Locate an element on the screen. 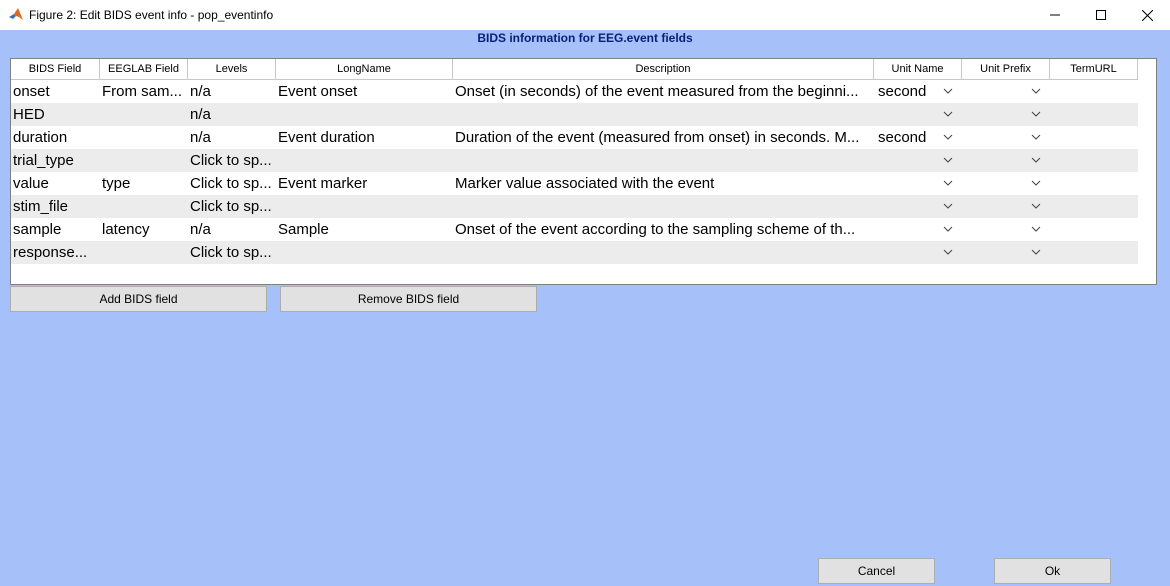 This screenshot has height=586, width=1170. cell-longname: Event onset is located at coordinates (364, 91).